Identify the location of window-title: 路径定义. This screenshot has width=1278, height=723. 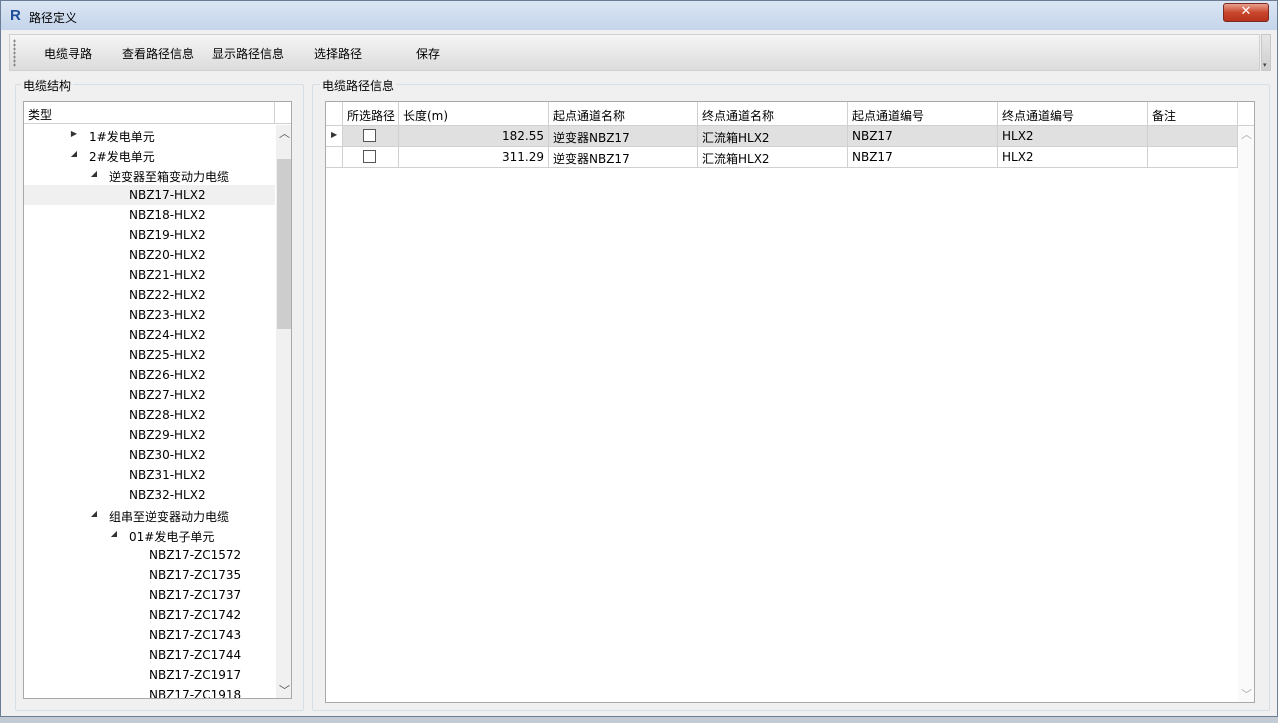
(53, 18).